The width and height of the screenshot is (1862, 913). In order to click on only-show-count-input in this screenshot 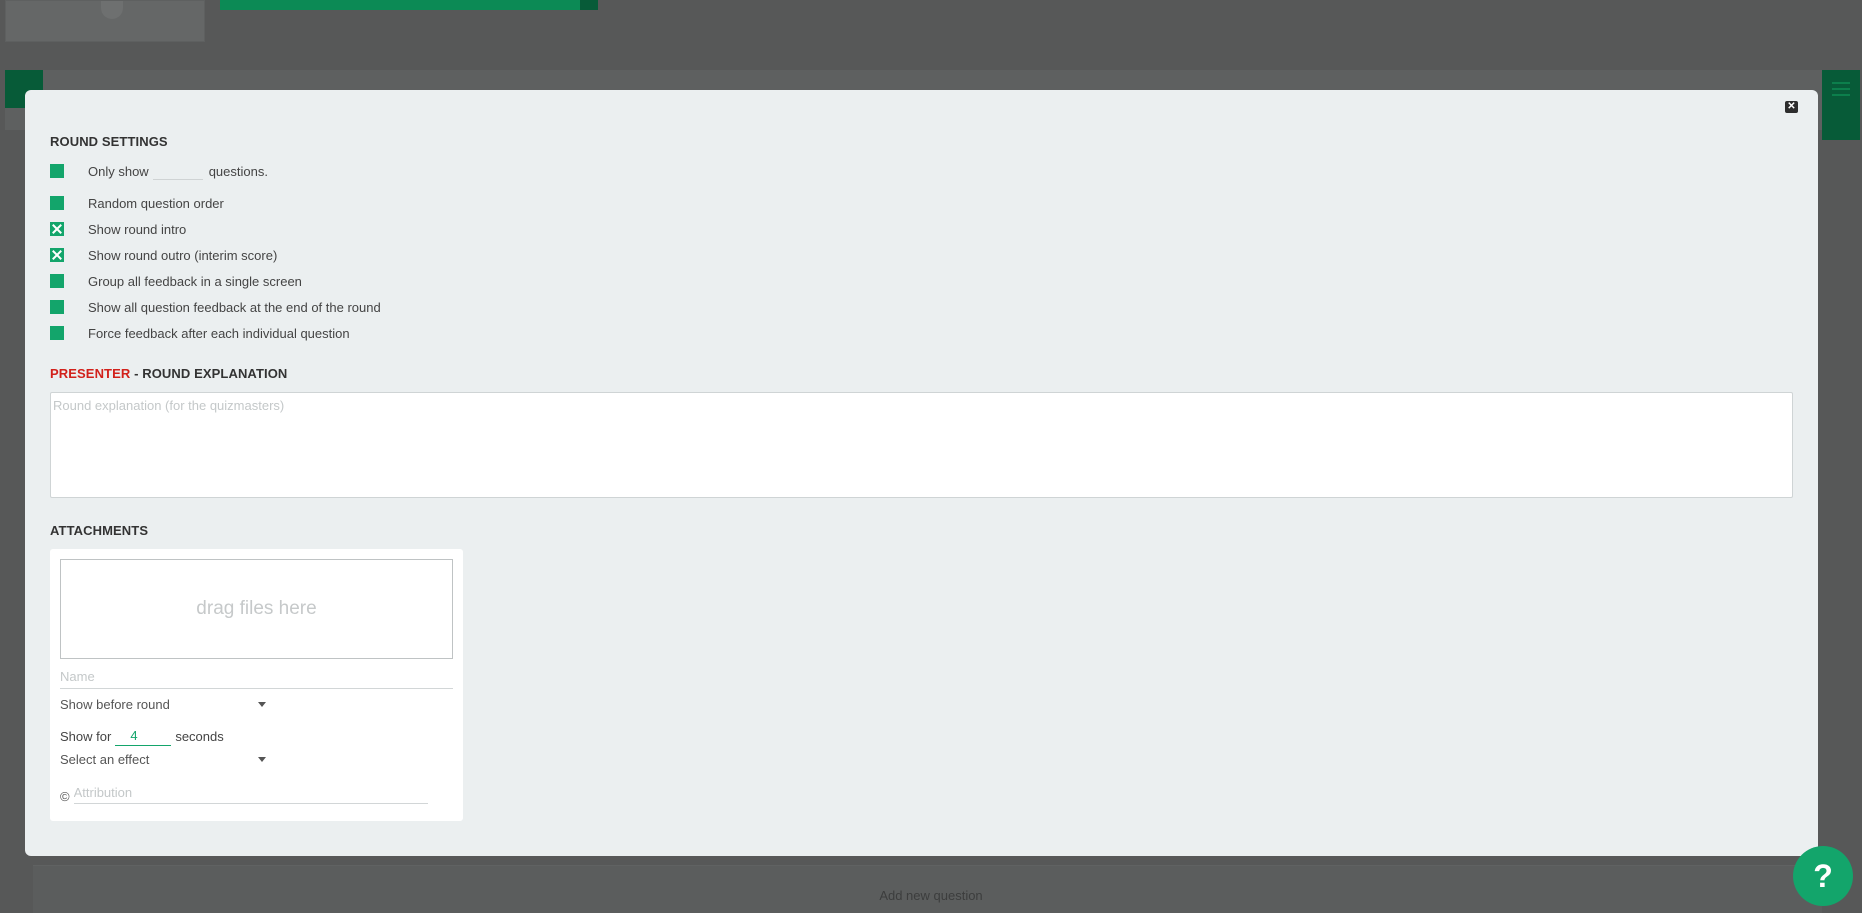, I will do `click(177, 171)`.